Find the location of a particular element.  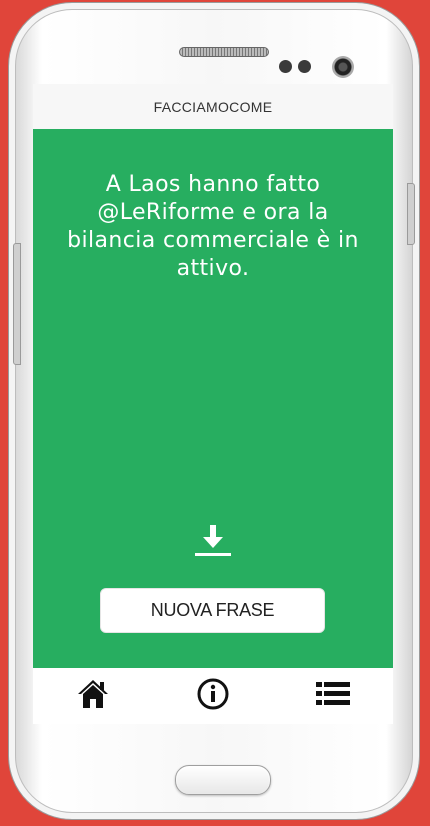

list-icon is located at coordinates (333, 696).